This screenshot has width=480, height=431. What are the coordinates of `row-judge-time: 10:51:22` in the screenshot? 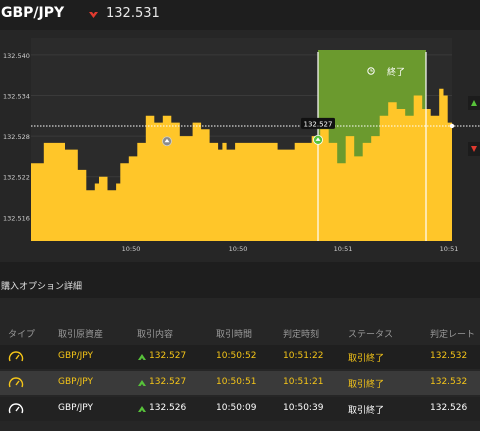 It's located at (303, 356).